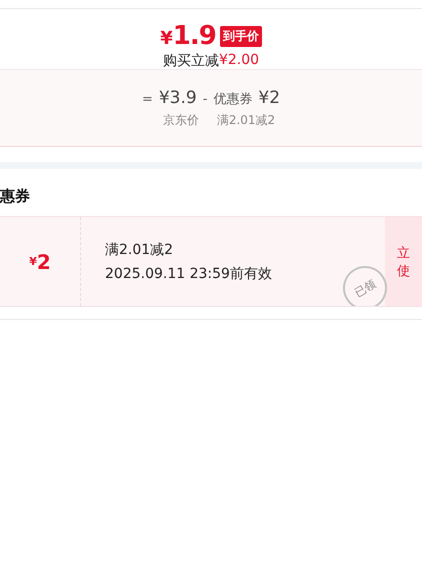  What do you see at coordinates (403, 261) in the screenshot?
I see `use-now-button: 立 使` at bounding box center [403, 261].